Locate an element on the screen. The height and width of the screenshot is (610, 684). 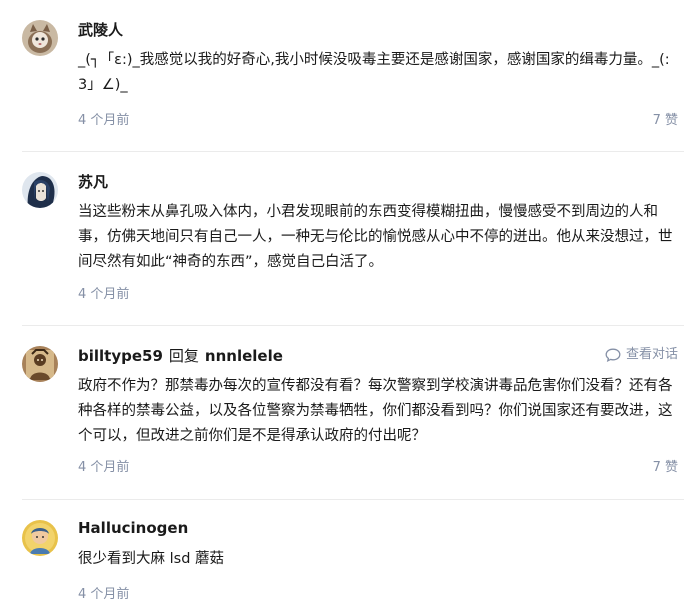
author-name: 苏凡 is located at coordinates (93, 182).